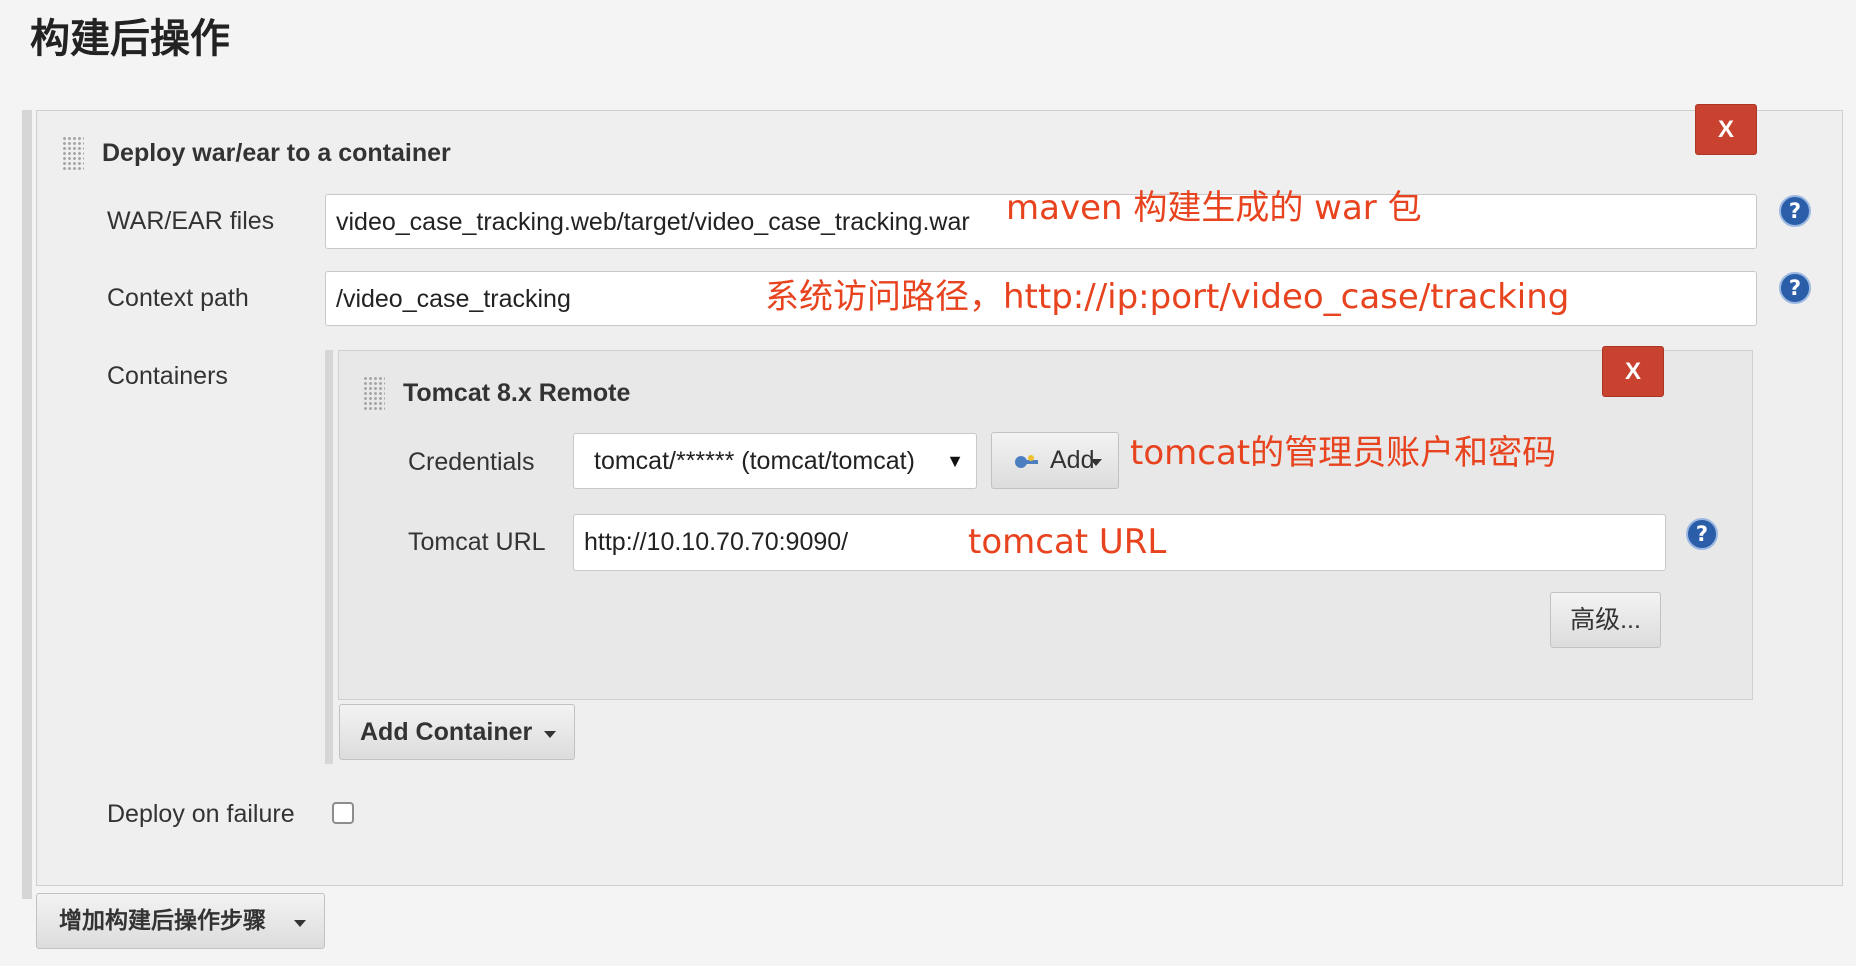 This screenshot has height=966, width=1856. I want to click on deploy-on-failure-label: Deploy on failure, so click(201, 814).